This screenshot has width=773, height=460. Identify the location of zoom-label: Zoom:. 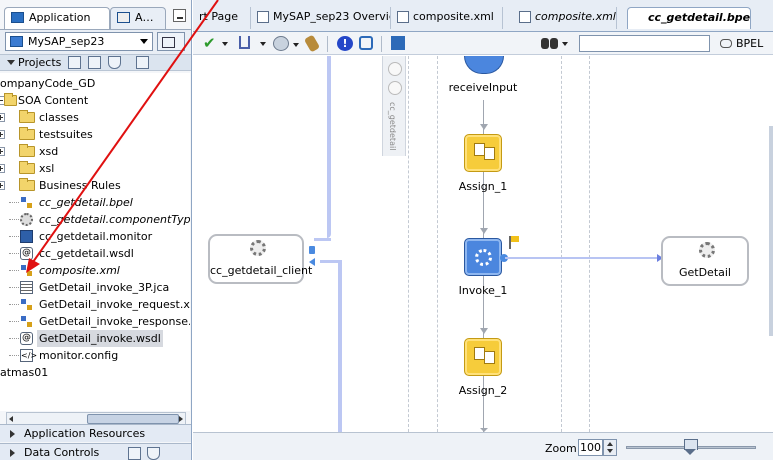
(563, 448).